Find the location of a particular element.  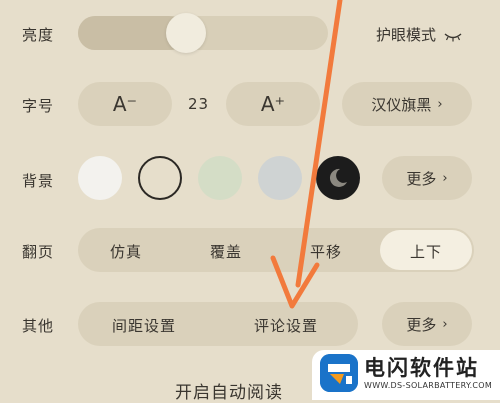

watermark-logo is located at coordinates (339, 373).